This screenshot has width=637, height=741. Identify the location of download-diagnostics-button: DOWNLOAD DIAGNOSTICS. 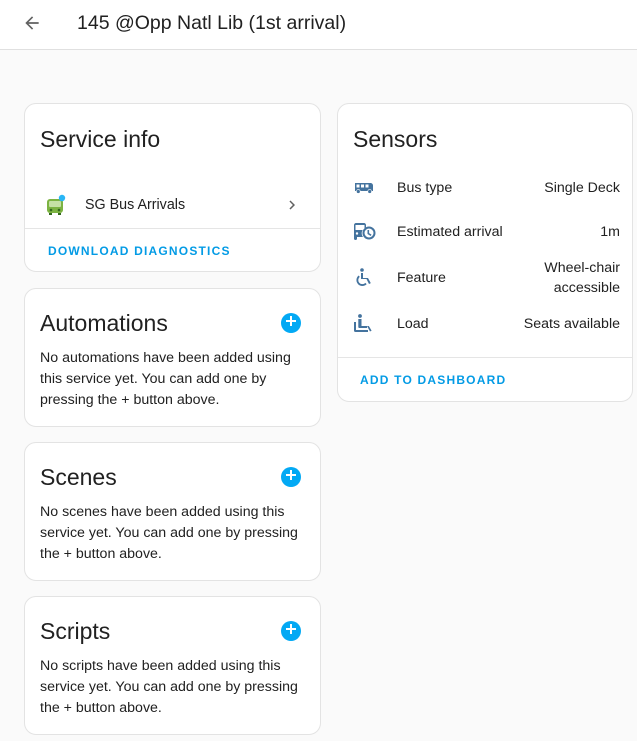
(139, 251).